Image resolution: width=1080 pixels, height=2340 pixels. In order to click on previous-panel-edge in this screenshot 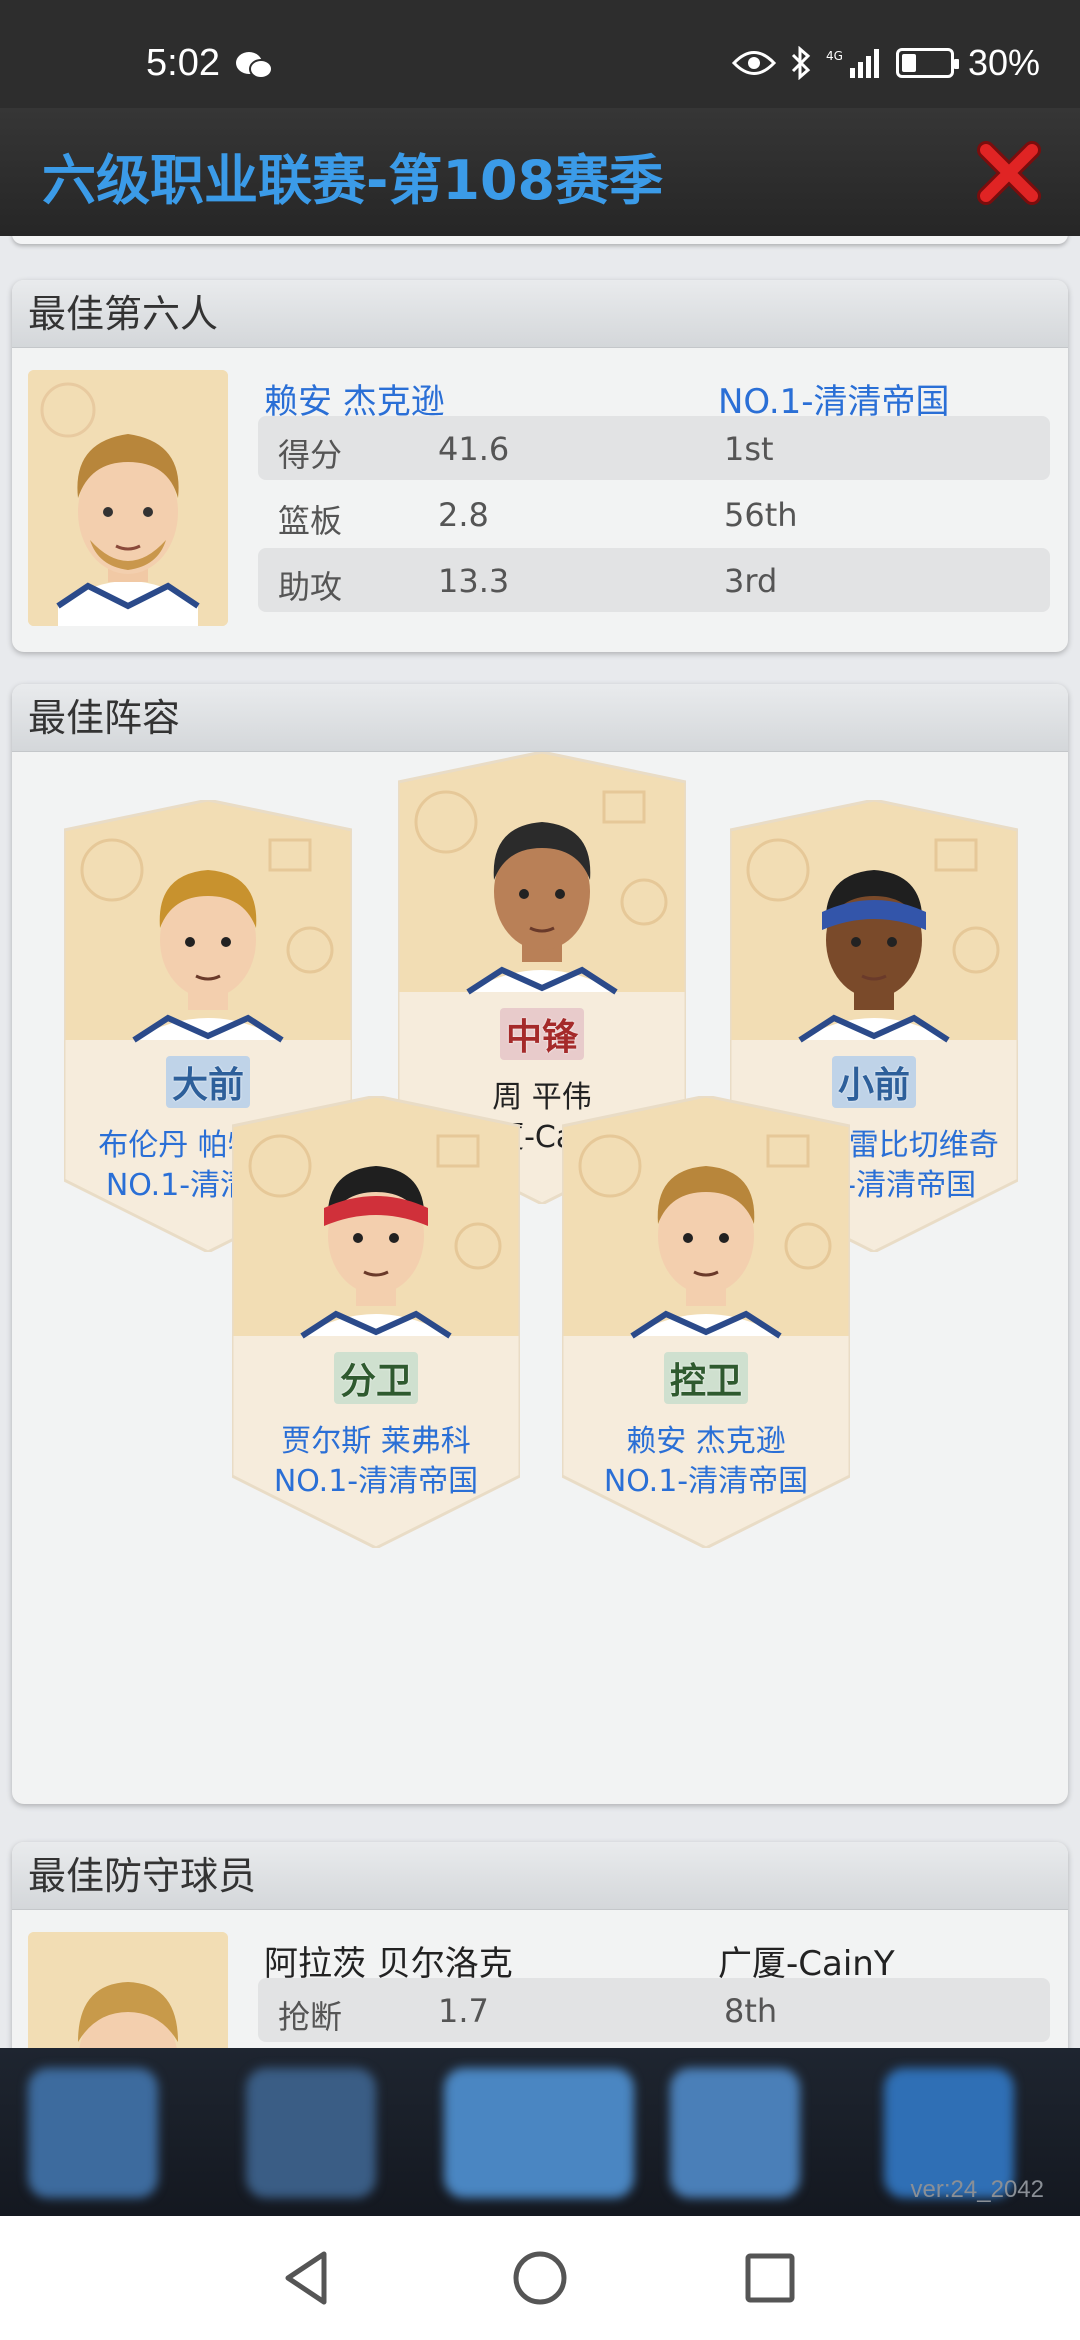, I will do `click(540, 240)`.